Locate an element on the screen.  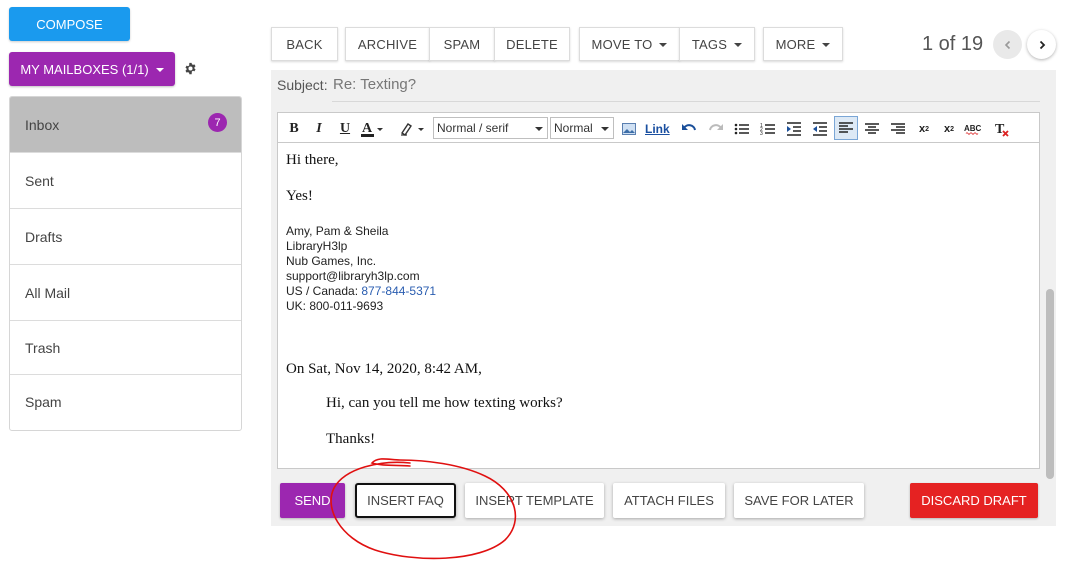
folder-item-trash: Trash is located at coordinates (125, 348).